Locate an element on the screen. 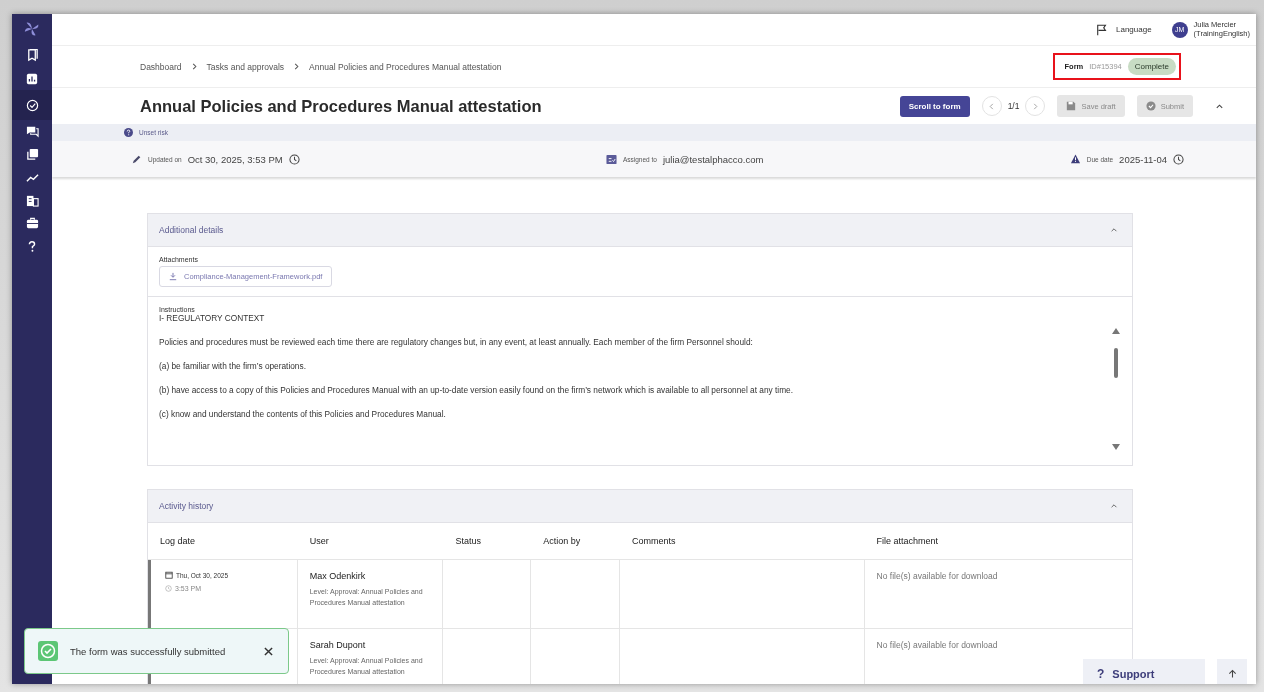 The width and height of the screenshot is (1264, 692). chart-icon is located at coordinates (32, 78).